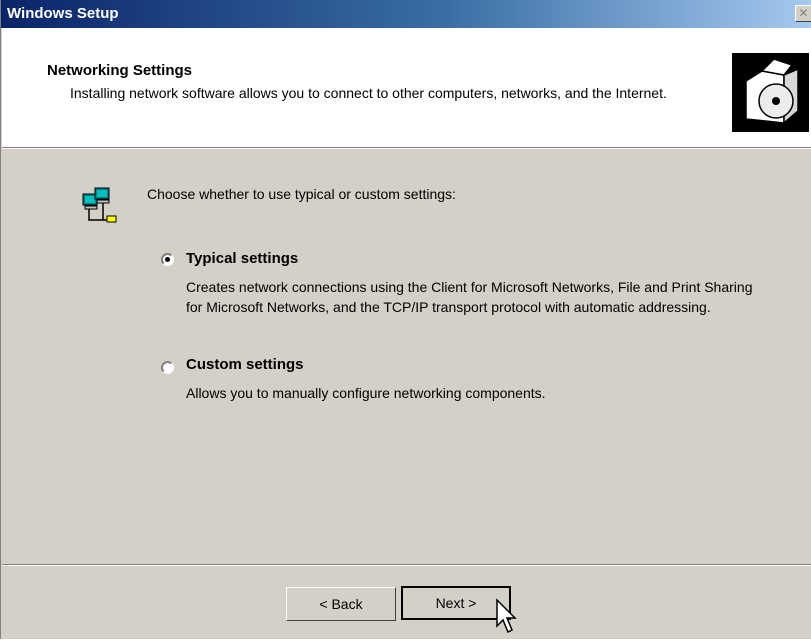  I want to click on setup-disc-icon, so click(770, 92).